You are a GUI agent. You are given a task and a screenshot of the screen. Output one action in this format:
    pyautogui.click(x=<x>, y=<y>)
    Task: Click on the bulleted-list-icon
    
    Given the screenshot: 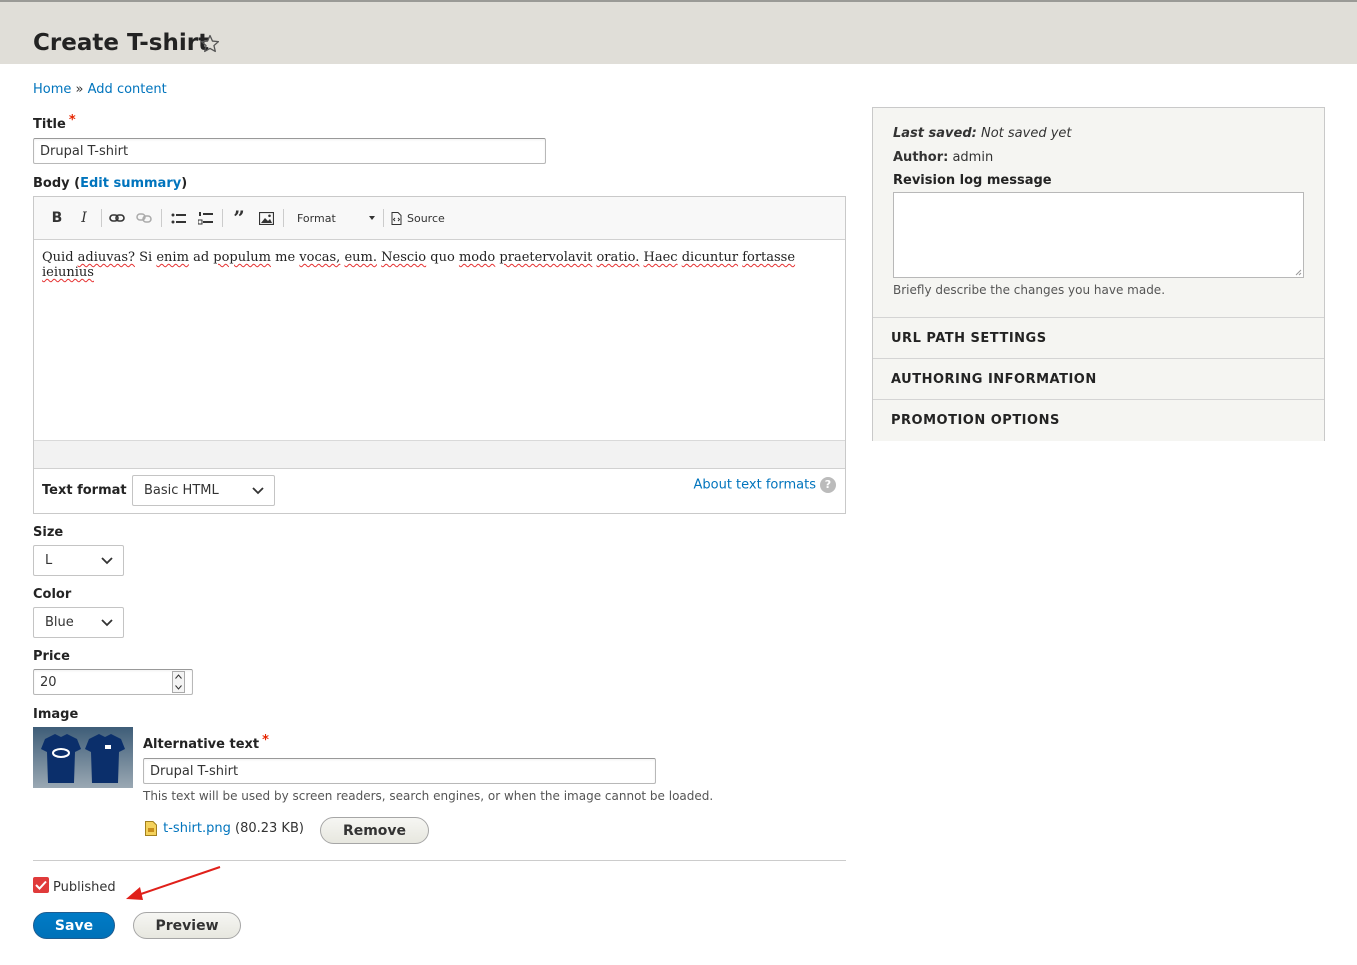 What is the action you would take?
    pyautogui.click(x=178, y=218)
    